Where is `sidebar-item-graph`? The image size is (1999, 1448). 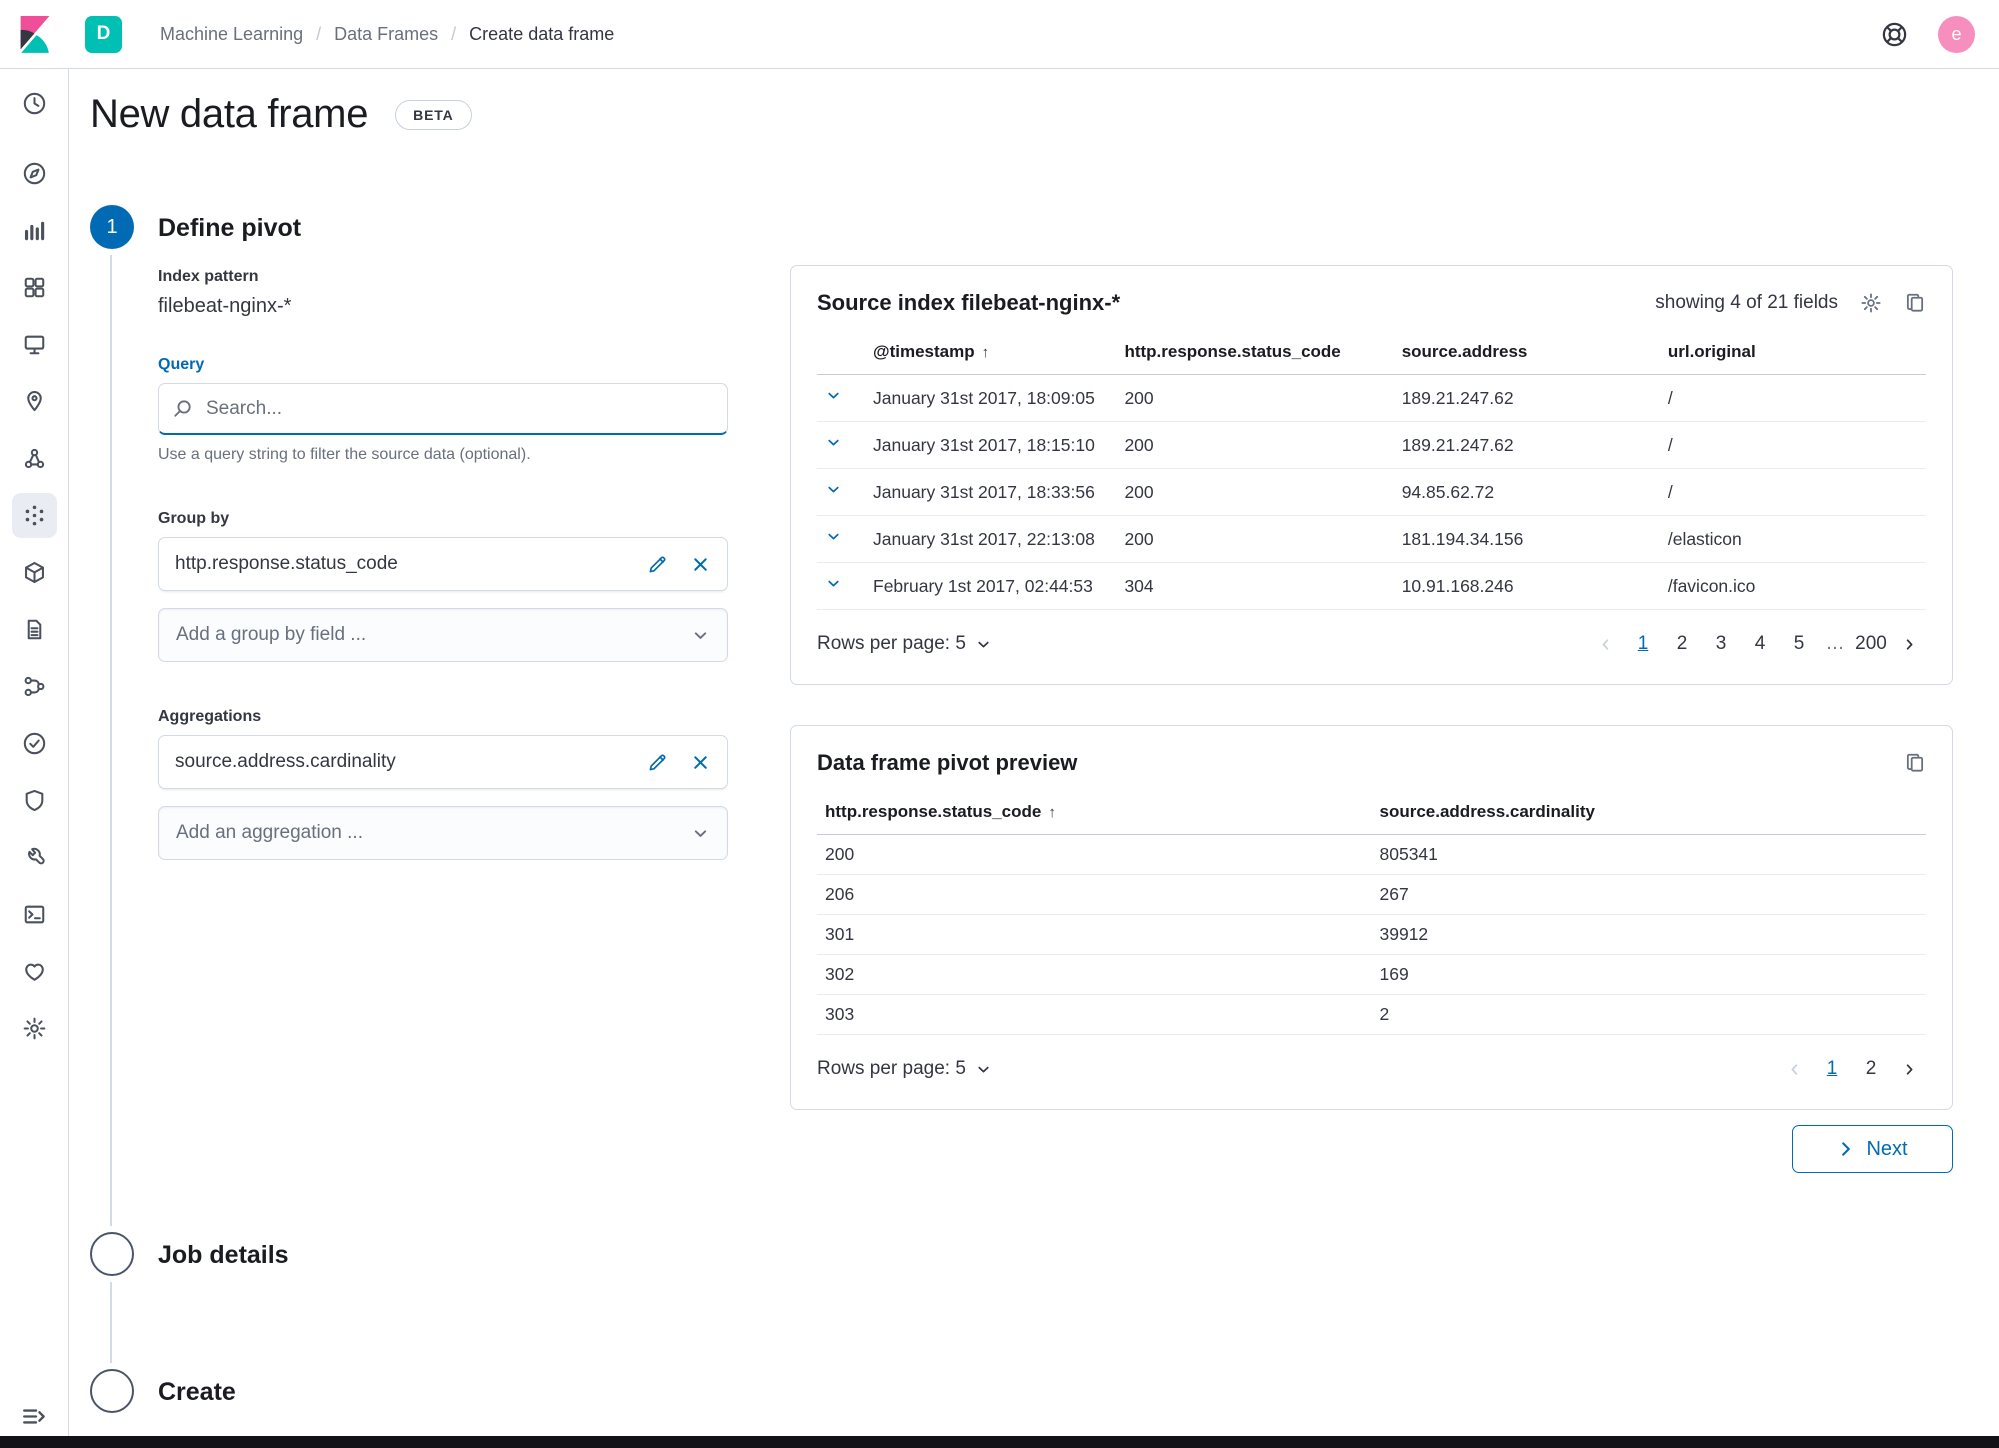 sidebar-item-graph is located at coordinates (34, 458).